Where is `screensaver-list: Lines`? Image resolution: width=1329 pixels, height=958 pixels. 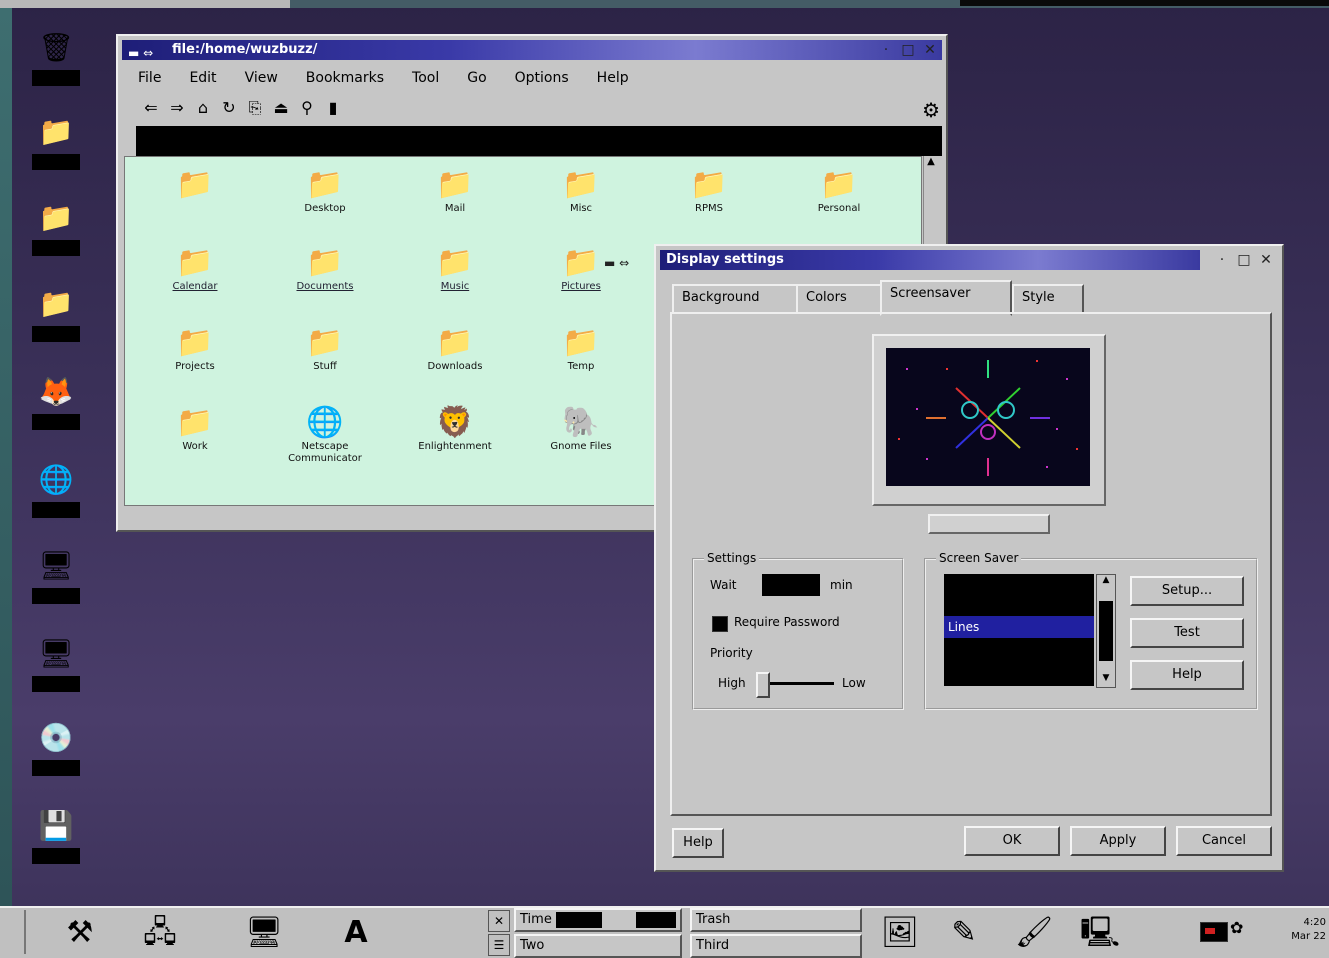 screensaver-list: Lines is located at coordinates (1019, 630).